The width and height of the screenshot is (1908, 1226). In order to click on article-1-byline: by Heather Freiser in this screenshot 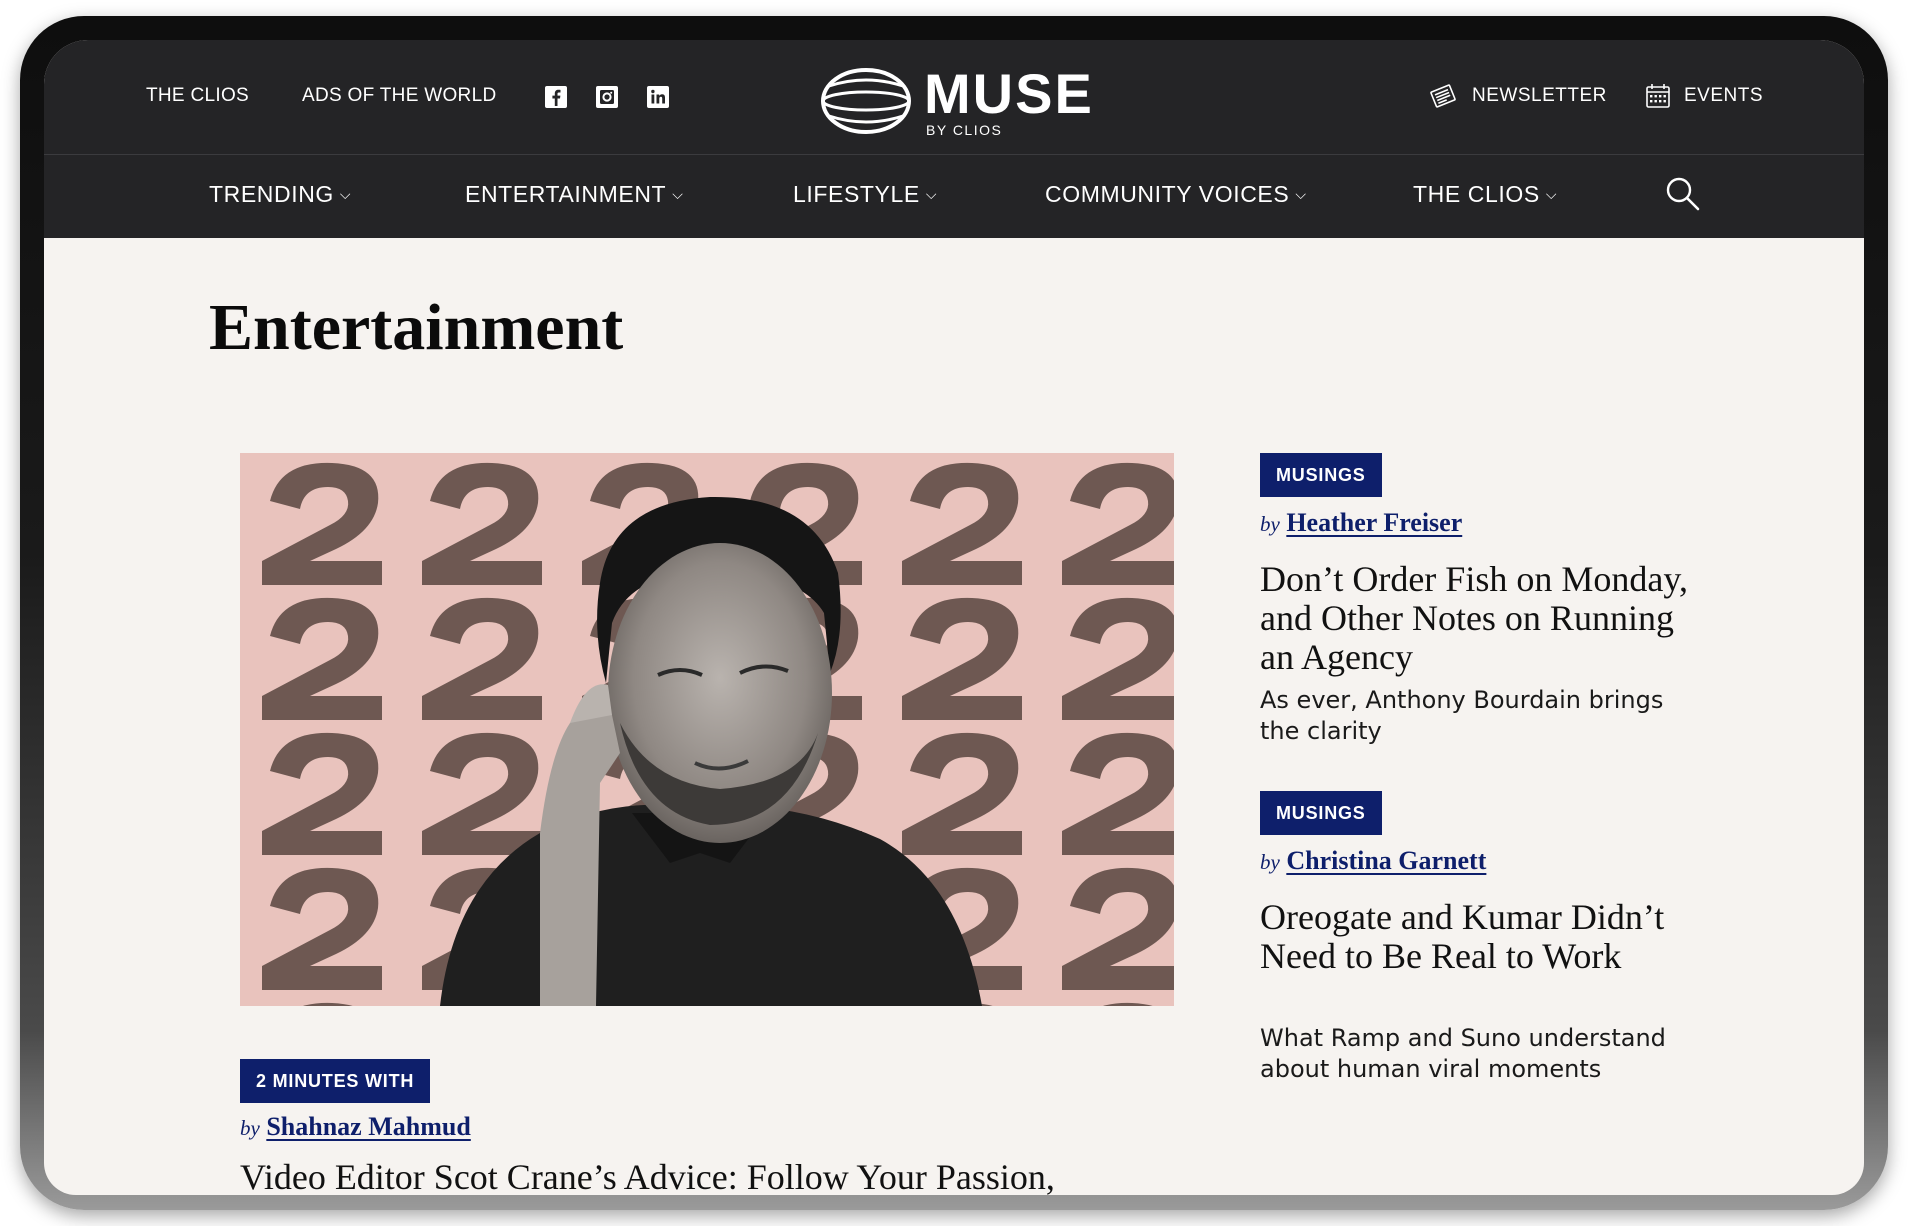, I will do `click(1361, 523)`.